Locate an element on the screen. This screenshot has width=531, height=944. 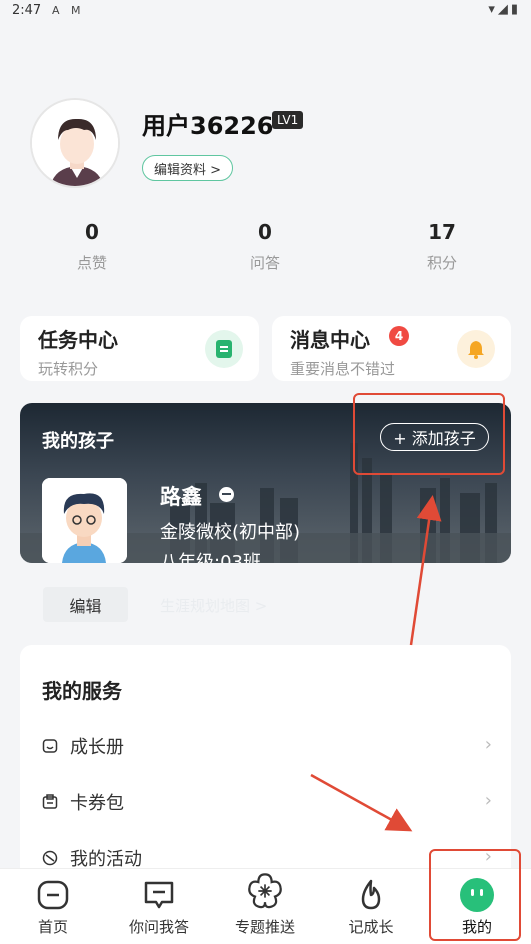
stat-label: 积分 is located at coordinates (441, 263).